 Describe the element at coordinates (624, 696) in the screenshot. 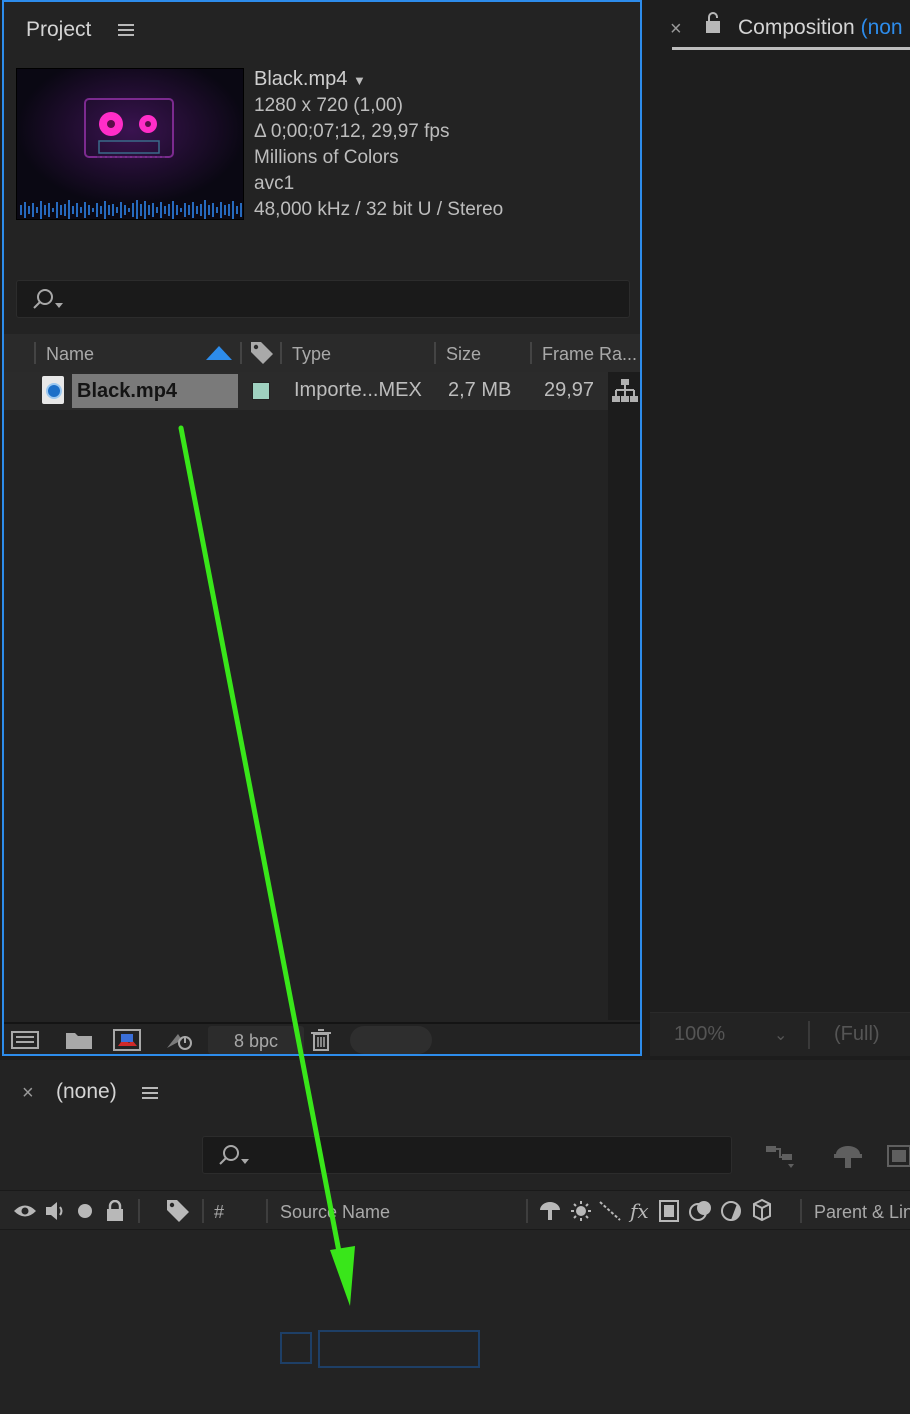

I see `project-scrollbar` at that location.